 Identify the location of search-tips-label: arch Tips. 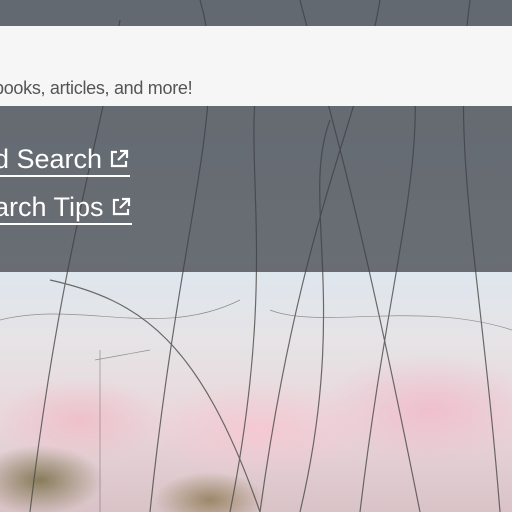
(52, 207).